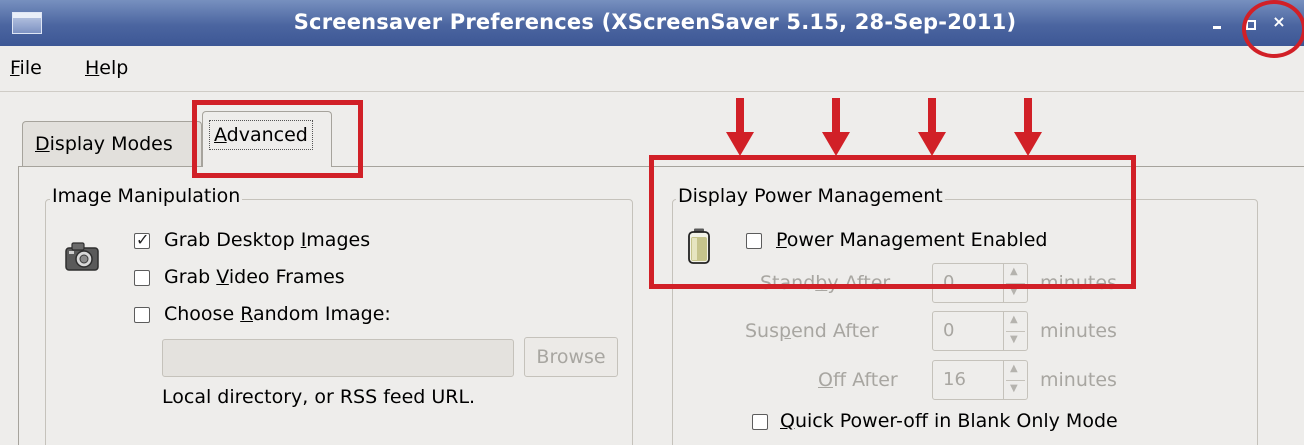 The image size is (1304, 445). Describe the element at coordinates (787, 421) in the screenshot. I see `quick-off-accel: Q` at that location.